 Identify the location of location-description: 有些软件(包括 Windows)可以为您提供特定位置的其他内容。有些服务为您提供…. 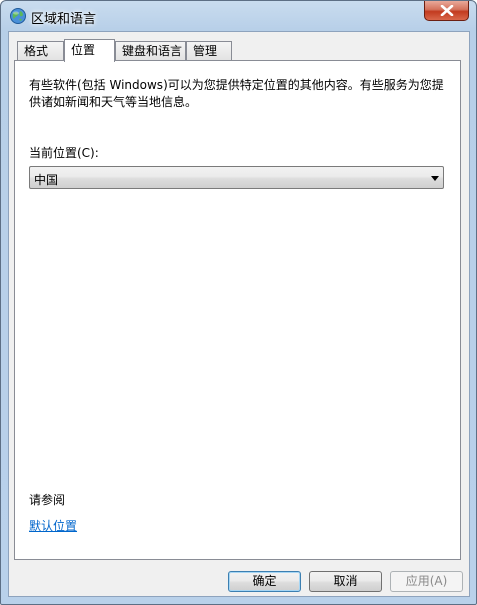
(236, 93).